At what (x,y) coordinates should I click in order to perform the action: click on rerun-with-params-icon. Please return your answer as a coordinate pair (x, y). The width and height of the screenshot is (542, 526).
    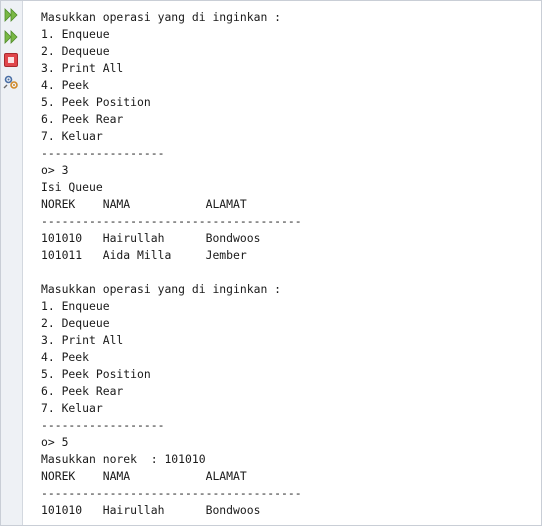
    Looking at the image, I should click on (11, 37).